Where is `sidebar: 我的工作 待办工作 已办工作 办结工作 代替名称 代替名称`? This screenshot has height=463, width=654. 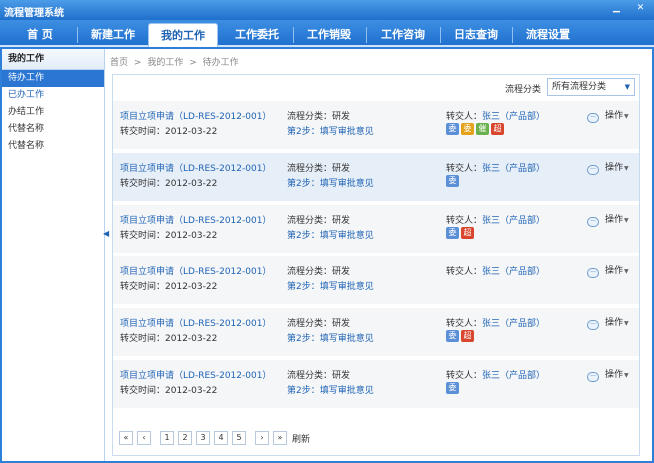
sidebar: 我的工作 待办工作 已办工作 办结工作 代替名称 代替名称 is located at coordinates (53, 255).